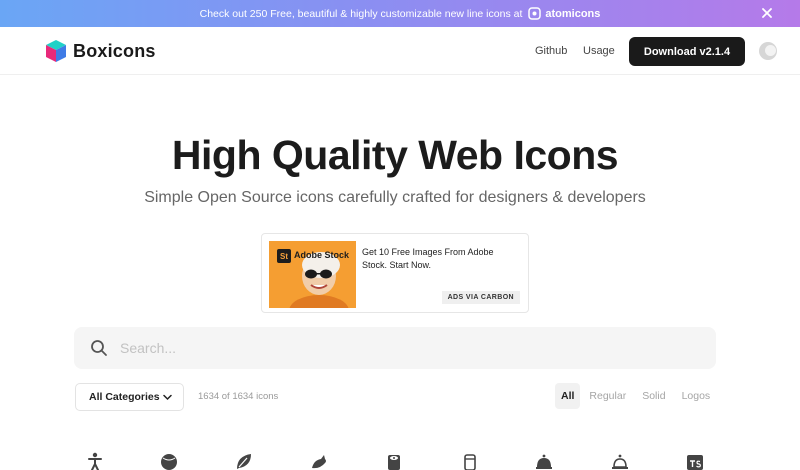 The image size is (800, 470). Describe the element at coordinates (687, 51) in the screenshot. I see `download-button: Download v2.1.4` at that location.